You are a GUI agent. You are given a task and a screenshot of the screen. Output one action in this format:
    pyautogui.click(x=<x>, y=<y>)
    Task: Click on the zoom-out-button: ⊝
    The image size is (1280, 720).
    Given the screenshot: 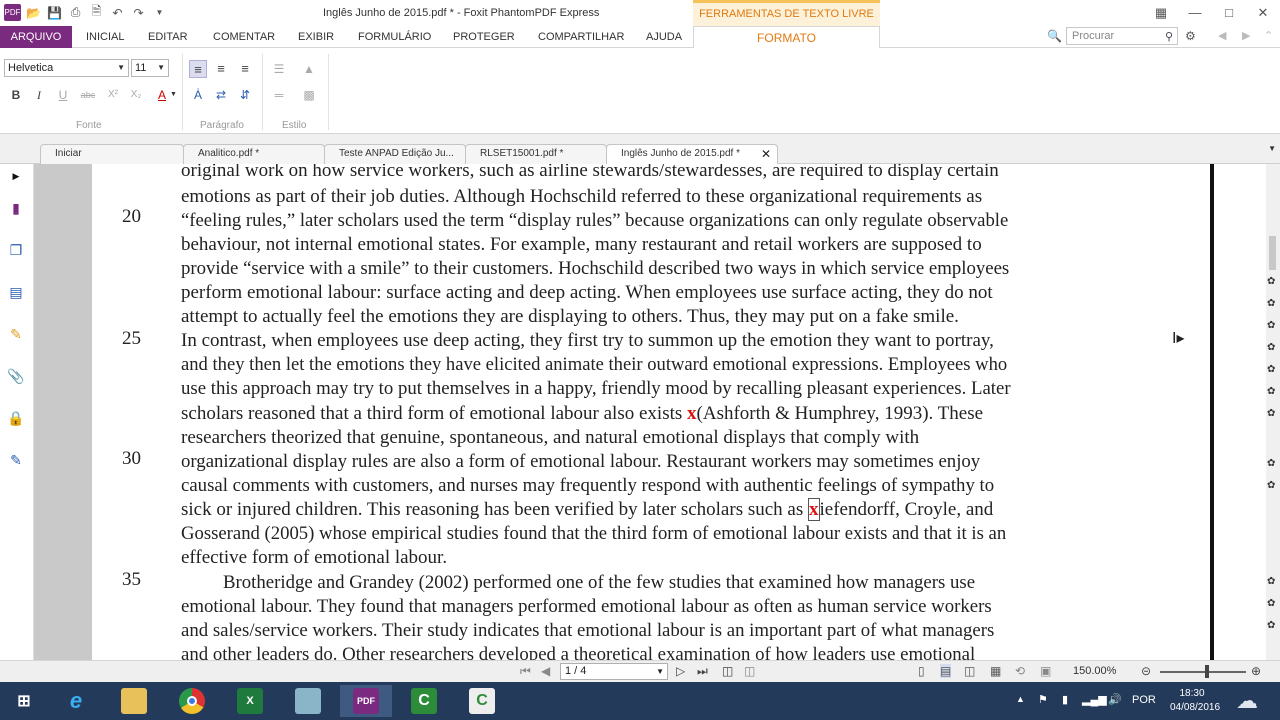 What is the action you would take?
    pyautogui.click(x=1146, y=671)
    